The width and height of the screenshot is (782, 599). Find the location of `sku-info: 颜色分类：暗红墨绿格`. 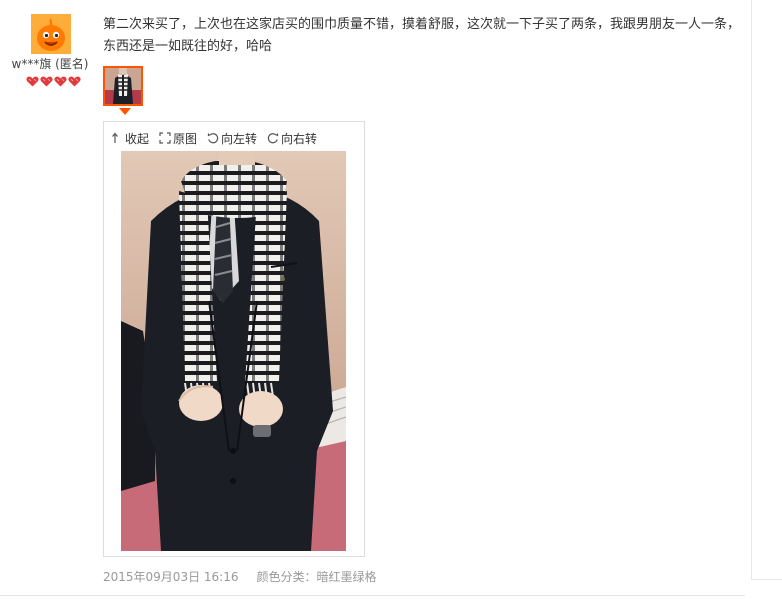

sku-info: 颜色分类：暗红墨绿格 is located at coordinates (316, 577).